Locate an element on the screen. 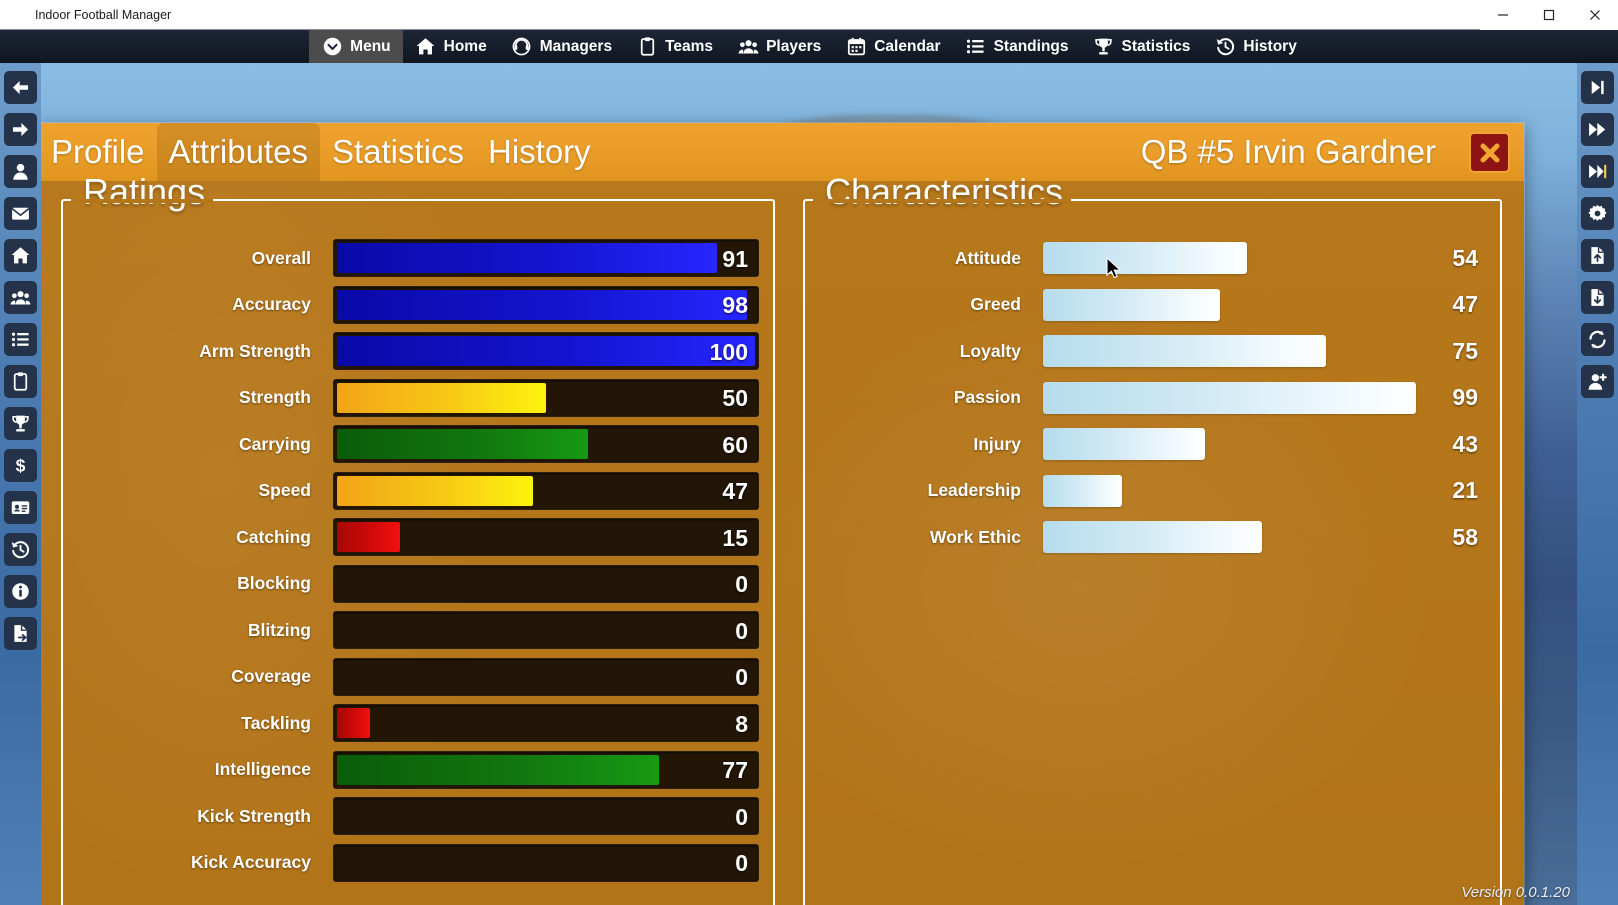 The height and width of the screenshot is (905, 1618). menu-item-managers: Managers is located at coordinates (561, 46).